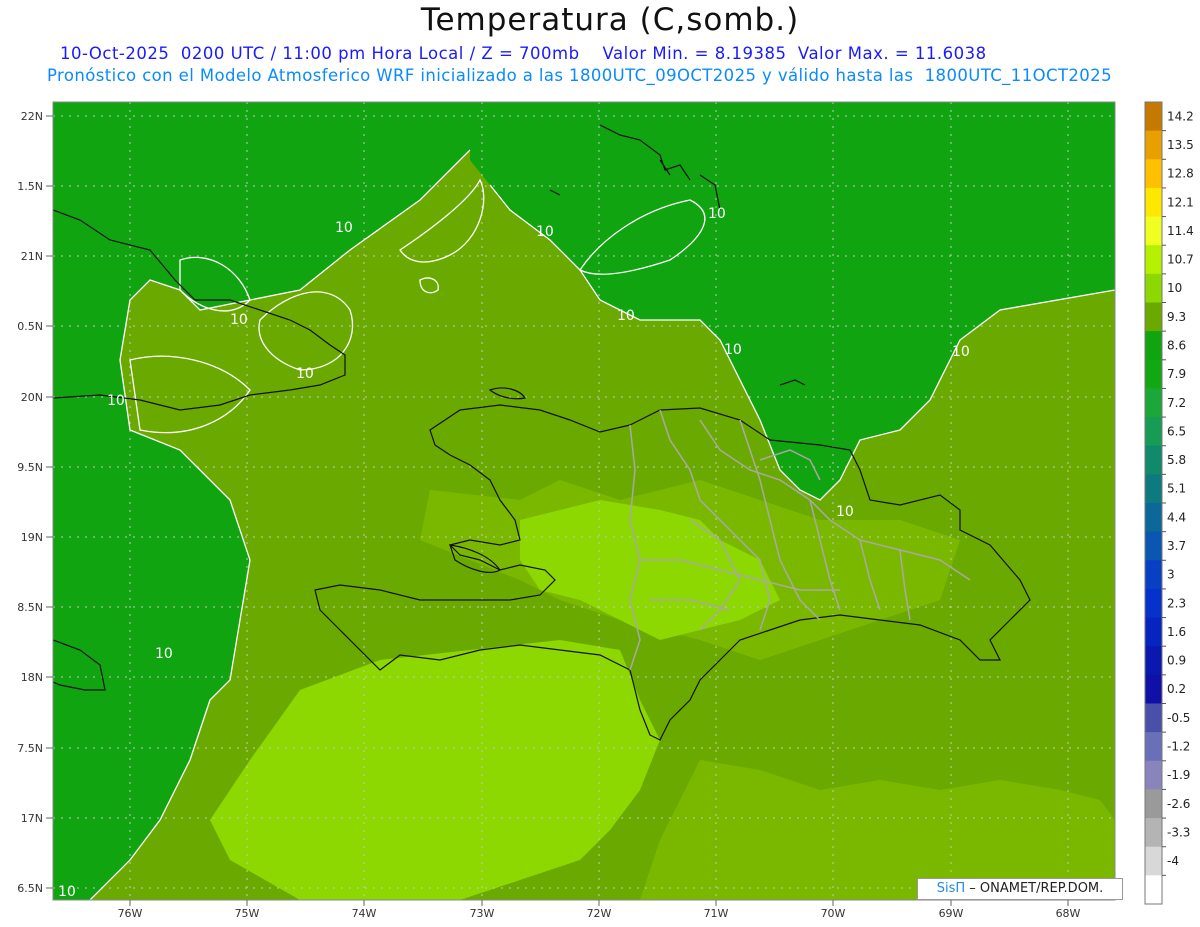  What do you see at coordinates (1180, 145) in the screenshot?
I see `colorbar-label: 13.5` at bounding box center [1180, 145].